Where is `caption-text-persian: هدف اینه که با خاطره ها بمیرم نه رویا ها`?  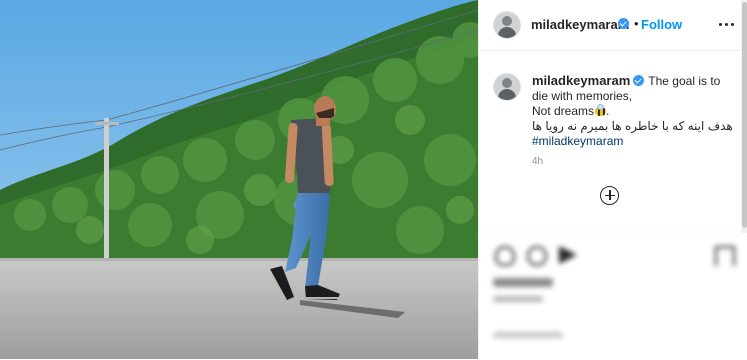 caption-text-persian: هدف اینه که با خاطره ها بمیرم نه رویا ها is located at coordinates (632, 126).